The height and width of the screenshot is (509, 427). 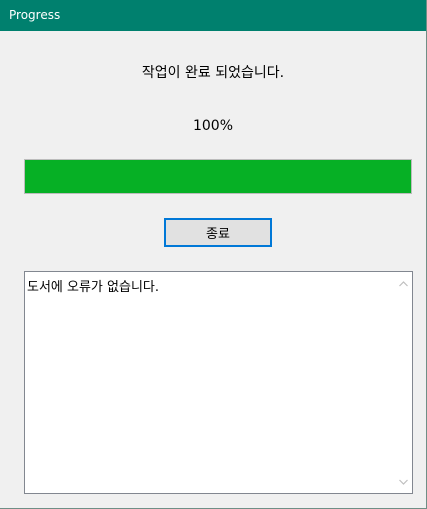 What do you see at coordinates (35, 15) in the screenshot?
I see `window-title: Progress` at bounding box center [35, 15].